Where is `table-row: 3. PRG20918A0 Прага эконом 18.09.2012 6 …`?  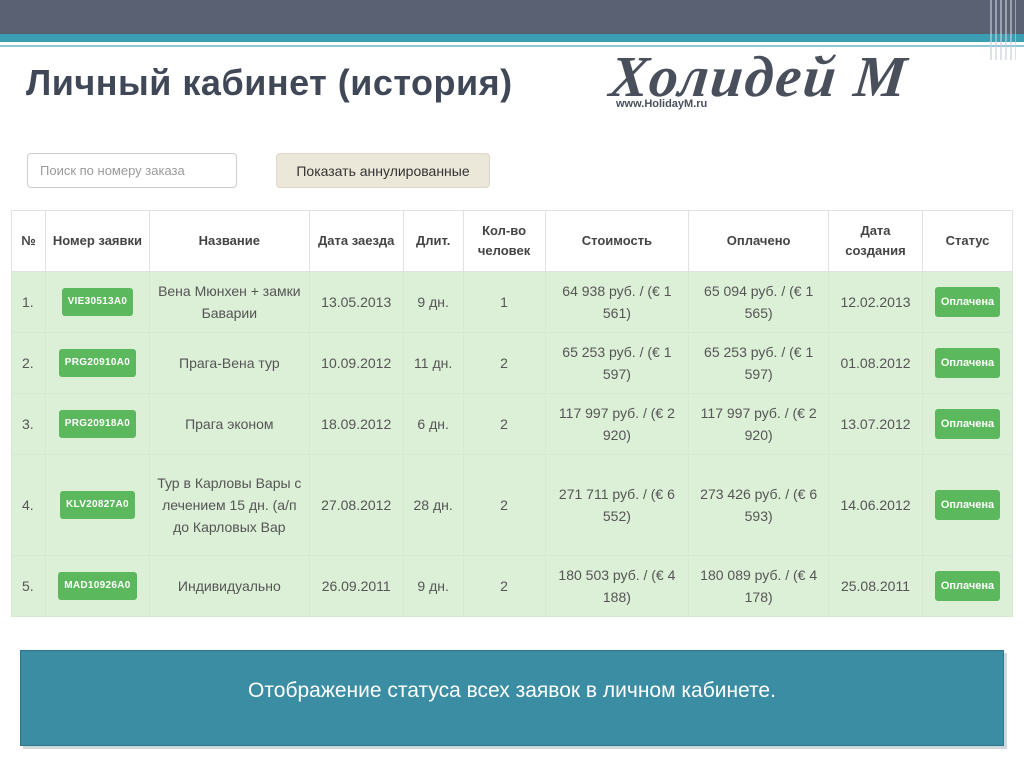
table-row: 3. PRG20918A0 Прага эконом 18.09.2012 6 … is located at coordinates (512, 424).